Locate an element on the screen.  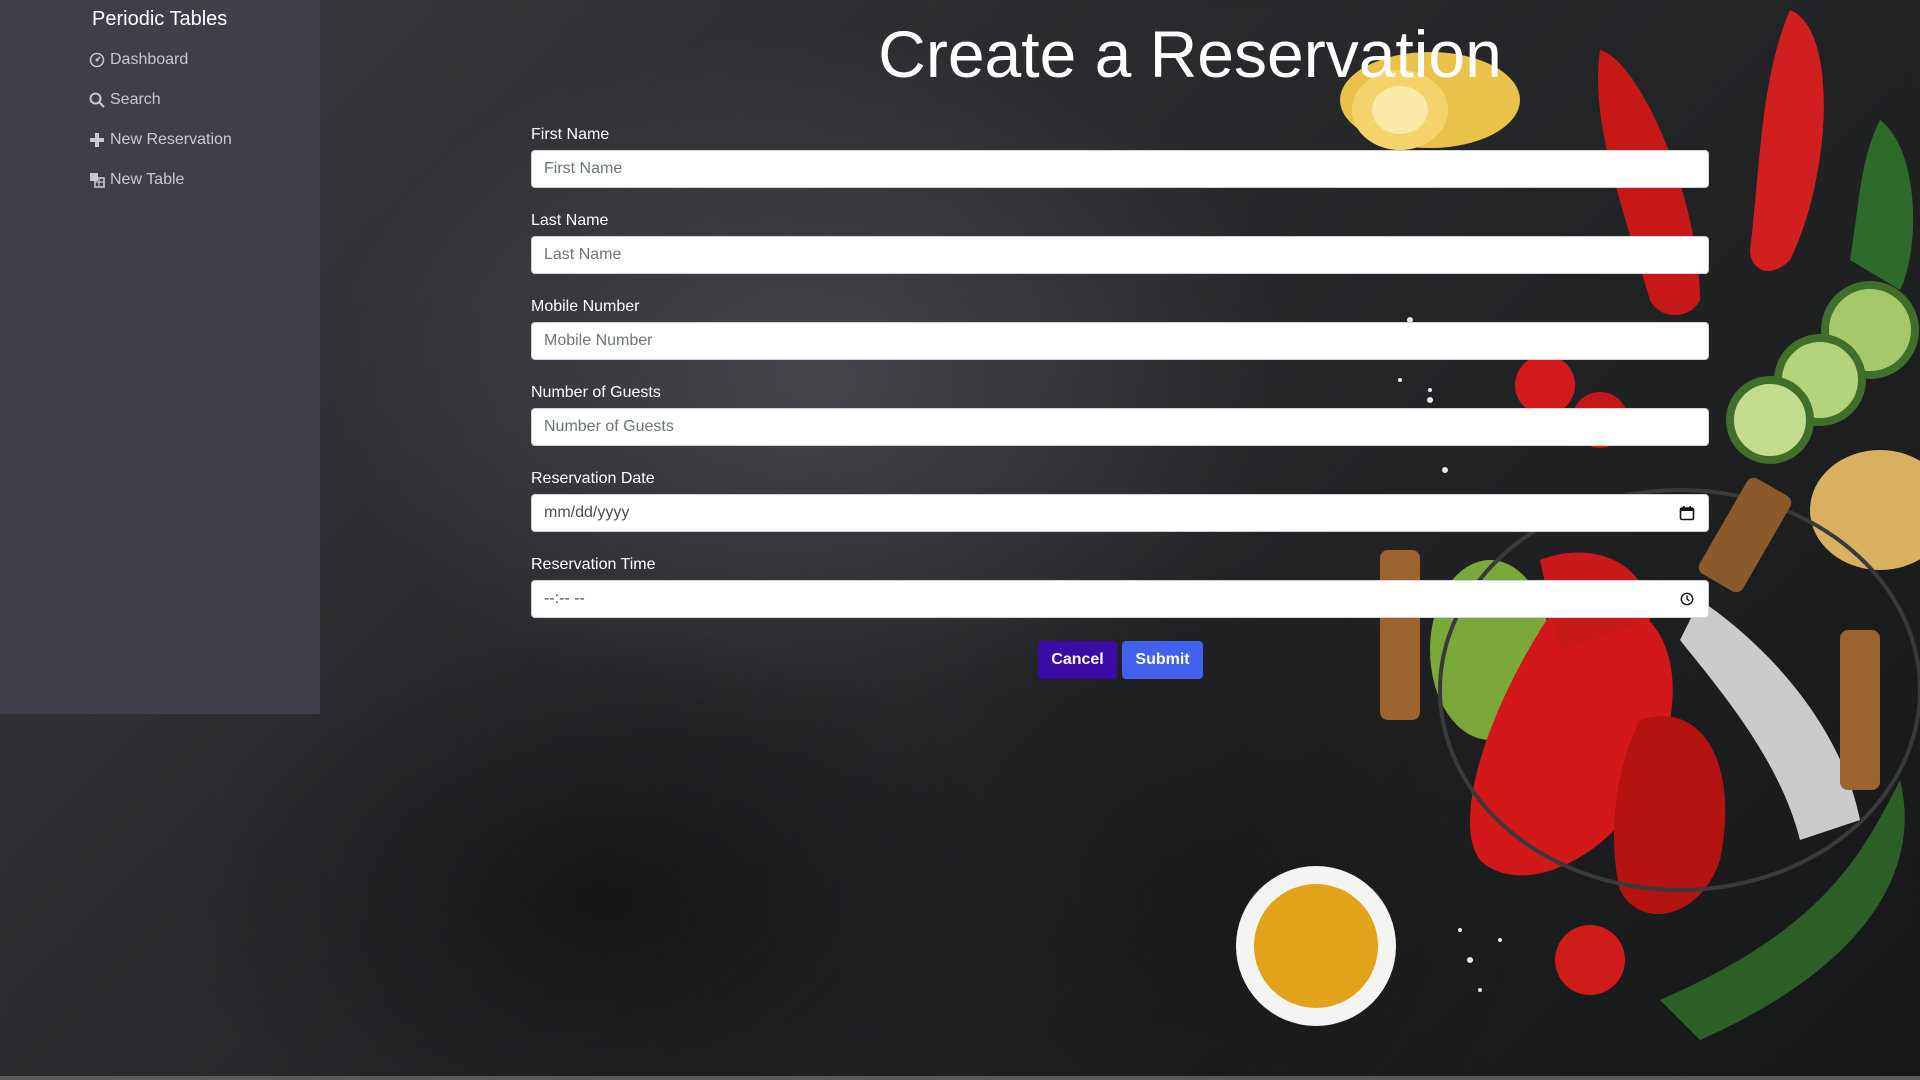
last-name-label: Last Name is located at coordinates (570, 220).